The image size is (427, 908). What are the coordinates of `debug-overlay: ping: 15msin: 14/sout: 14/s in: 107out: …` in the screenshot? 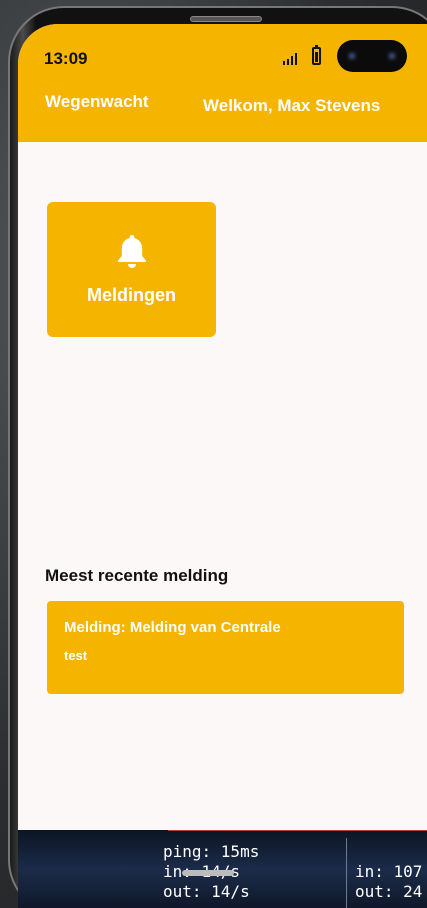 It's located at (222, 869).